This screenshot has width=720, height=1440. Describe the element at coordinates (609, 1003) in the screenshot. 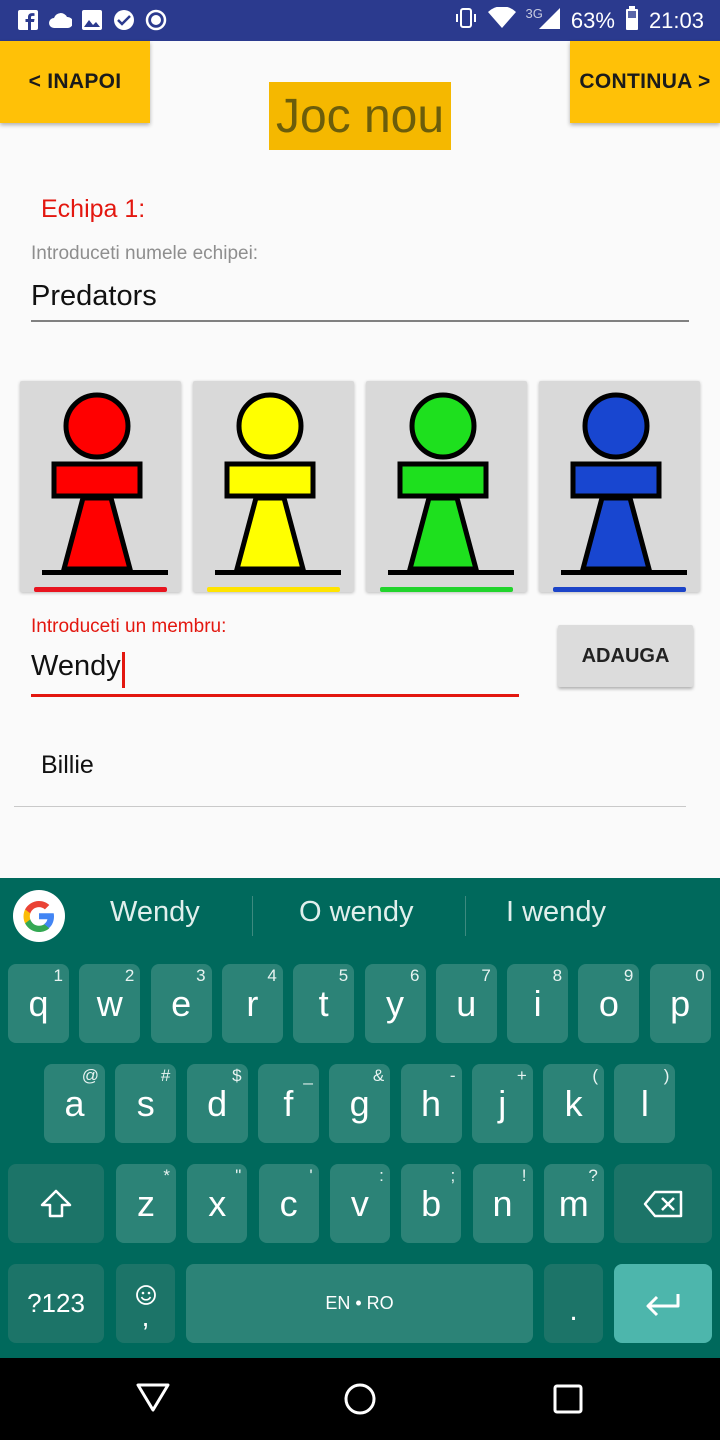

I see `key-o: o9` at that location.